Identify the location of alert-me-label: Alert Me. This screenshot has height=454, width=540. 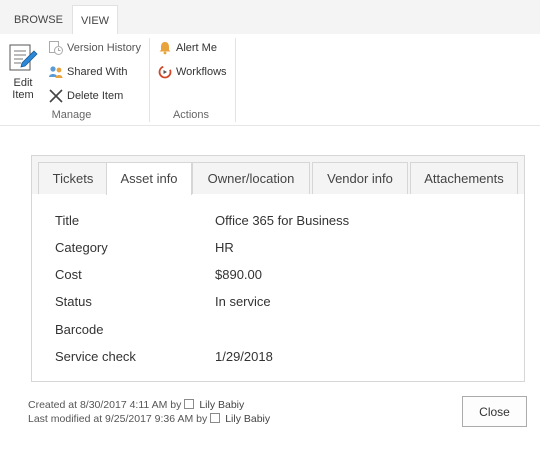
(196, 48).